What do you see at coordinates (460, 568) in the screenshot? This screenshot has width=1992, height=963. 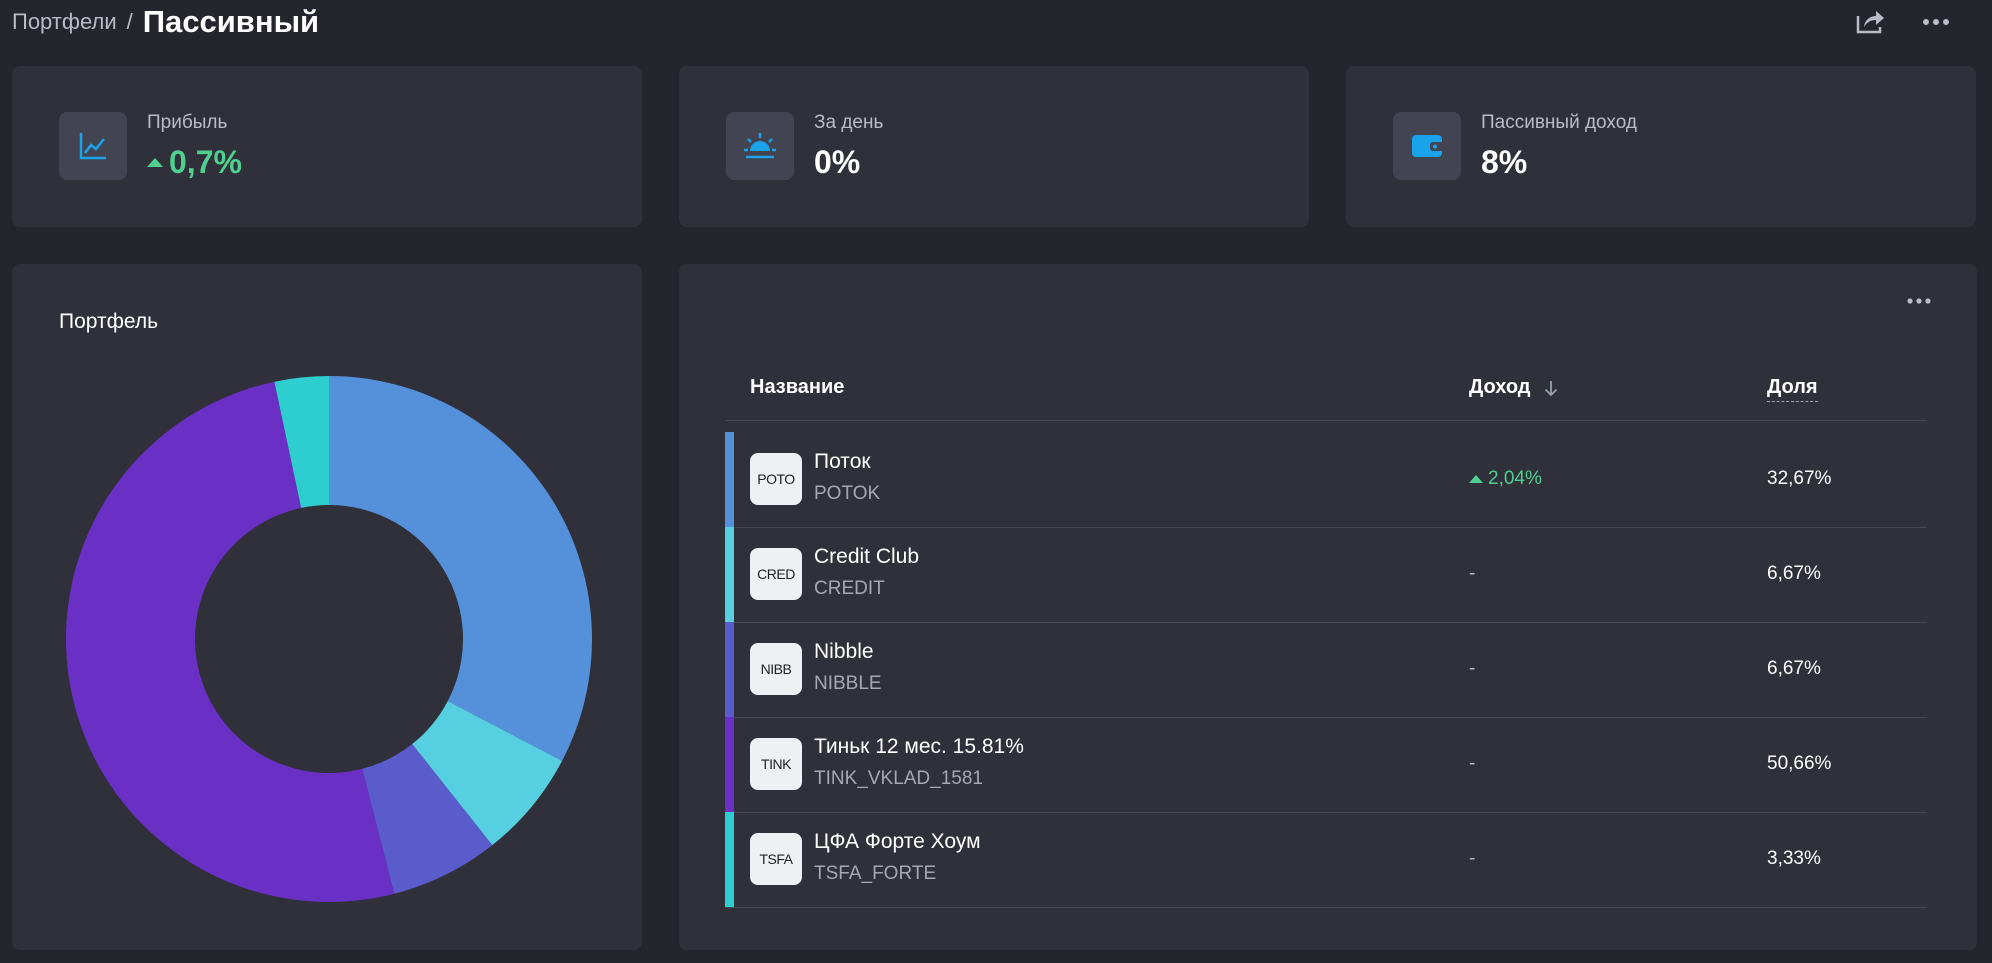 I see `donut-slice-potok` at bounding box center [460, 568].